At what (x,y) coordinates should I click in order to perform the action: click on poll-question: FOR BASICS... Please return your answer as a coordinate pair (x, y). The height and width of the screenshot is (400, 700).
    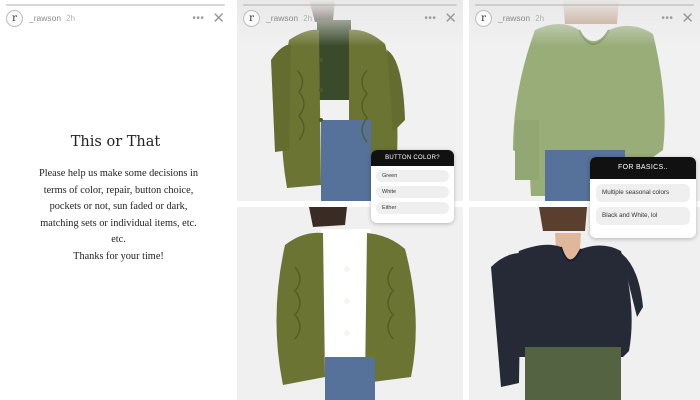
    Looking at the image, I should click on (643, 168).